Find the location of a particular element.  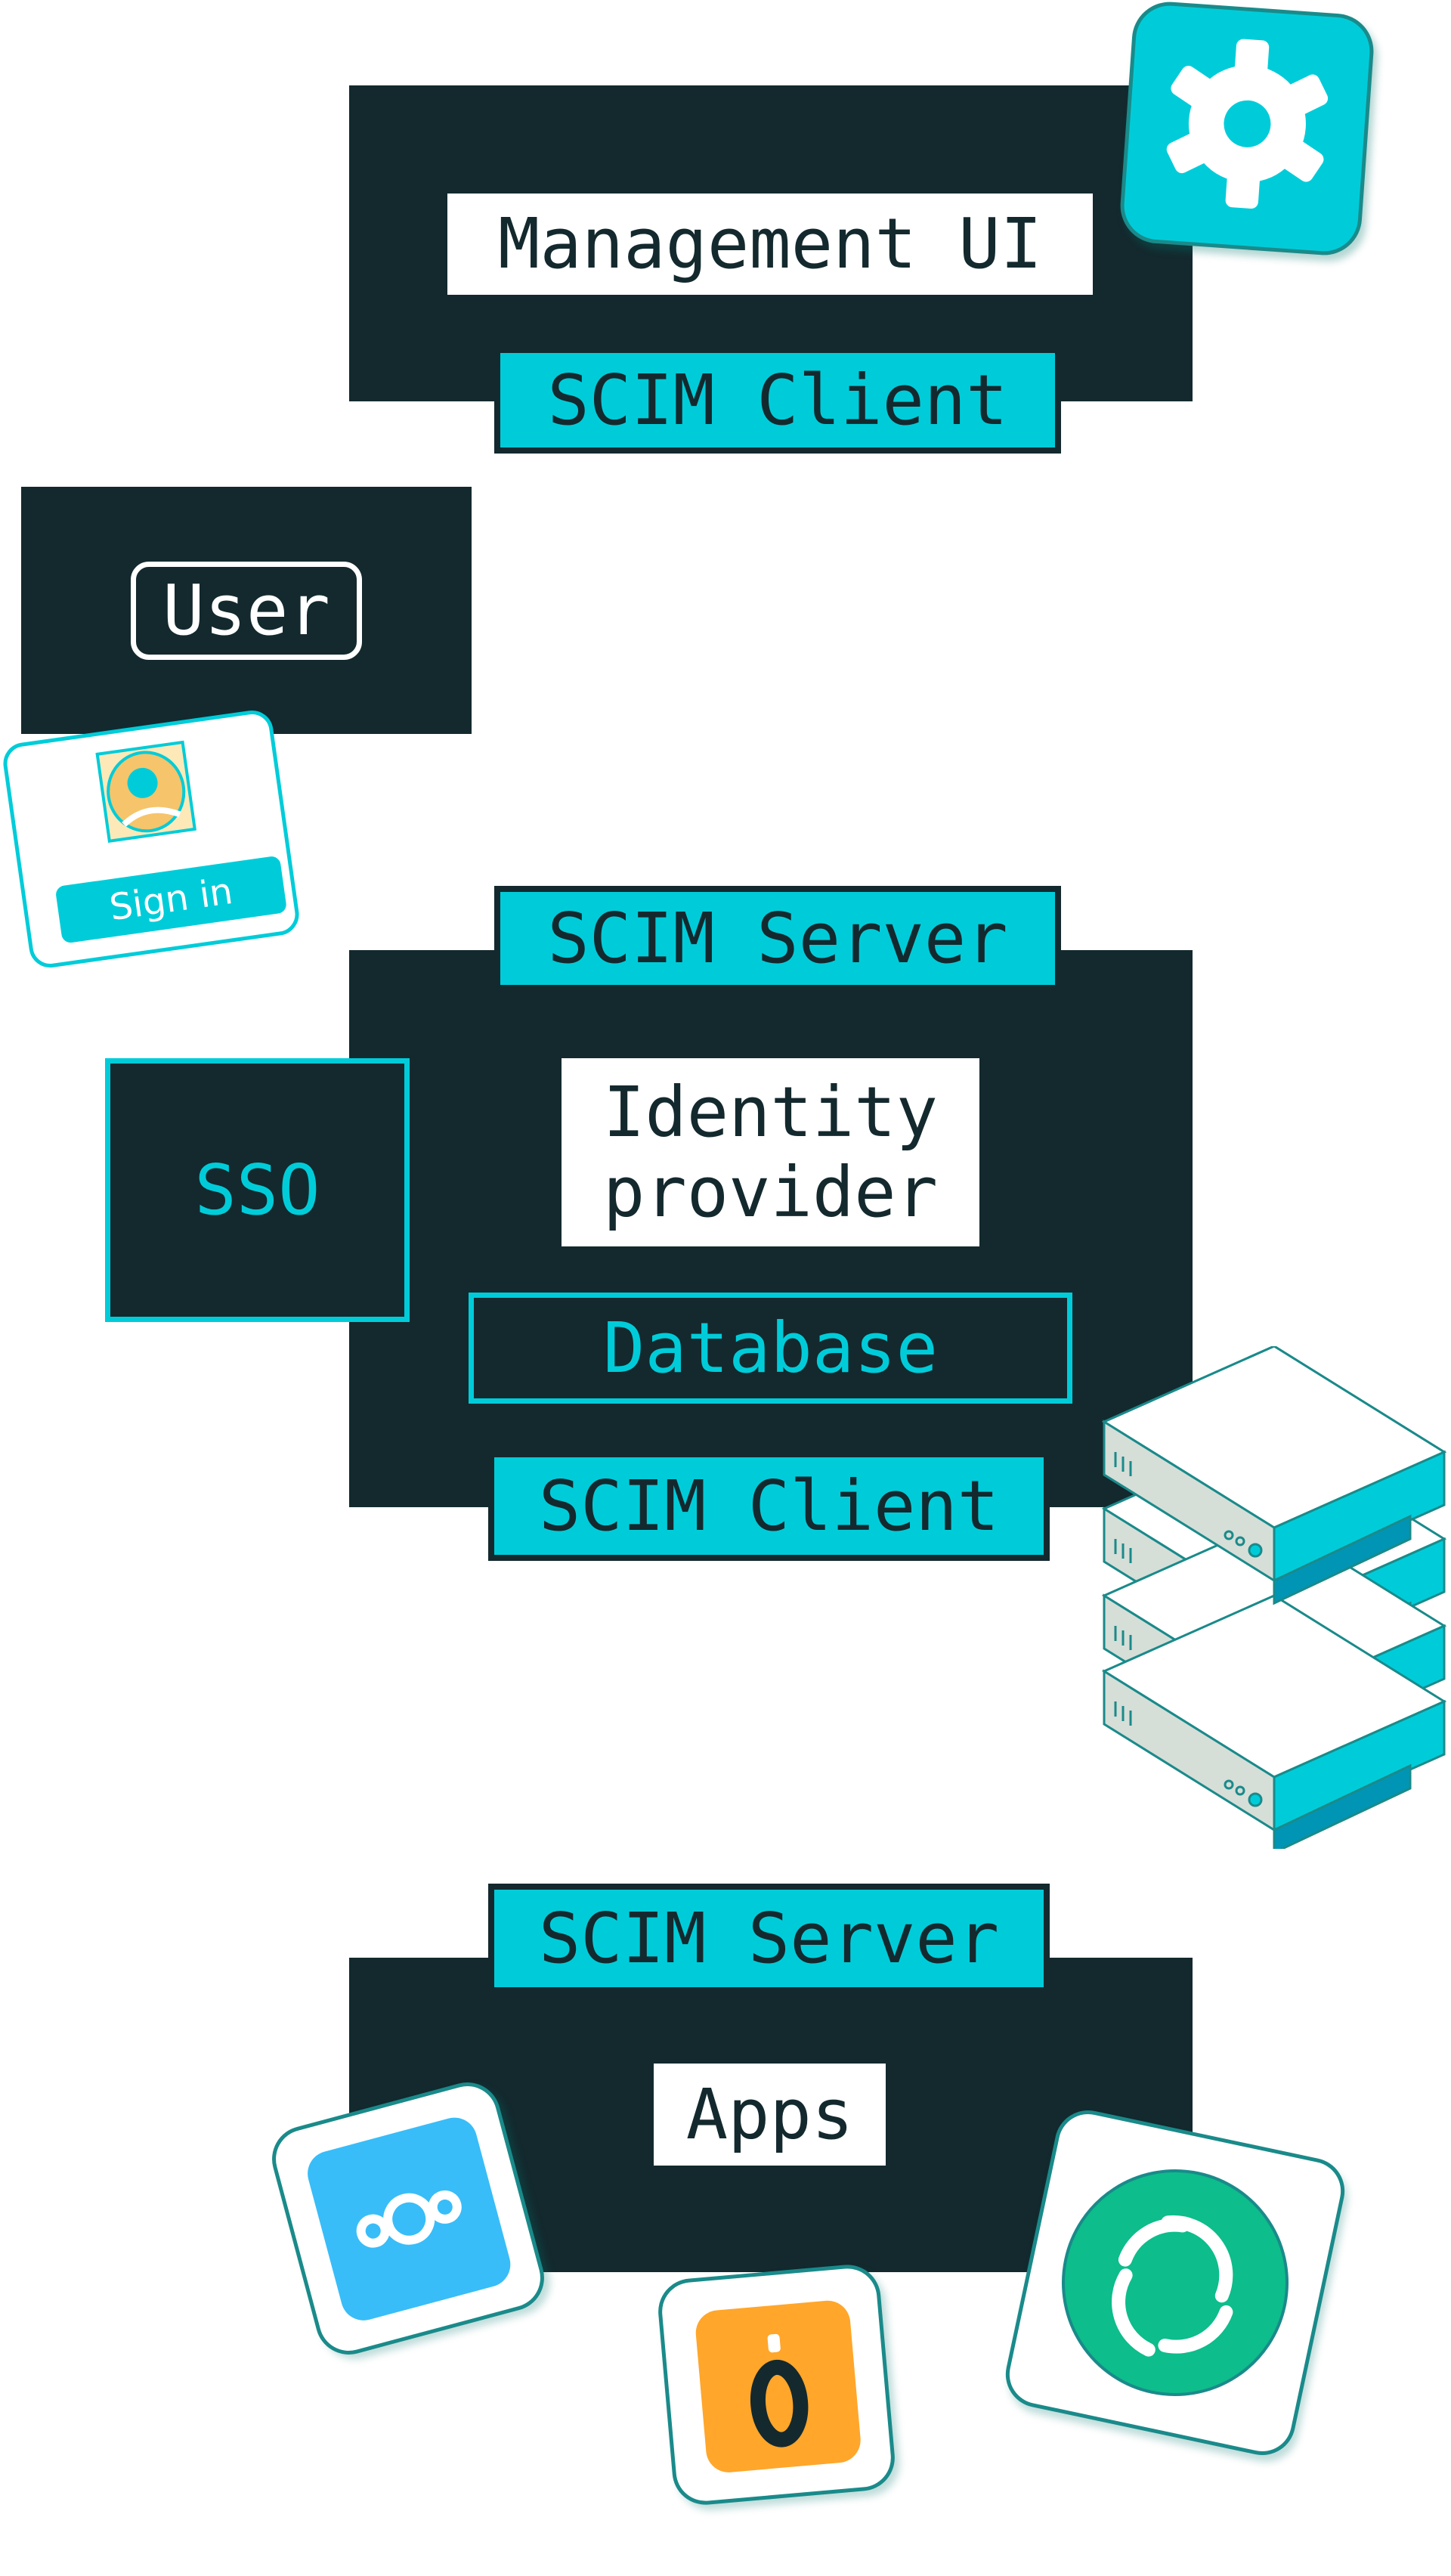

element-tile is located at coordinates (1175, 2283).